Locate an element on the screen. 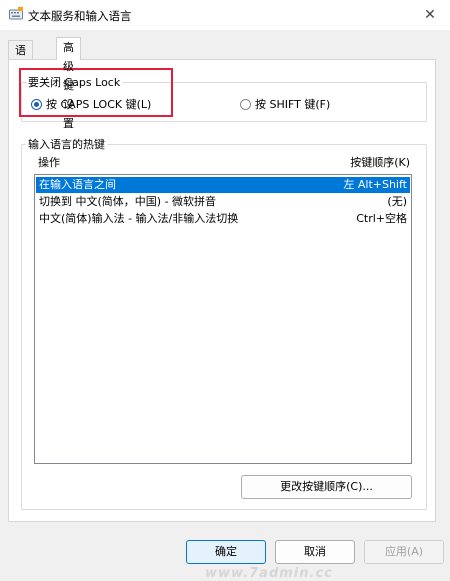 Image resolution: width=450 pixels, height=581 pixels. hotkey-row: 中文(简体)输入法 - 输入法/非输入法切换 Ctrl+空格 is located at coordinates (223, 219).